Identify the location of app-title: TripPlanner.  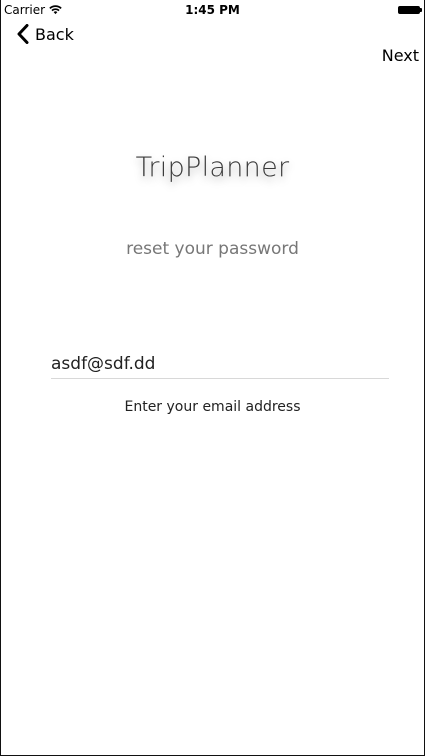
(212, 167).